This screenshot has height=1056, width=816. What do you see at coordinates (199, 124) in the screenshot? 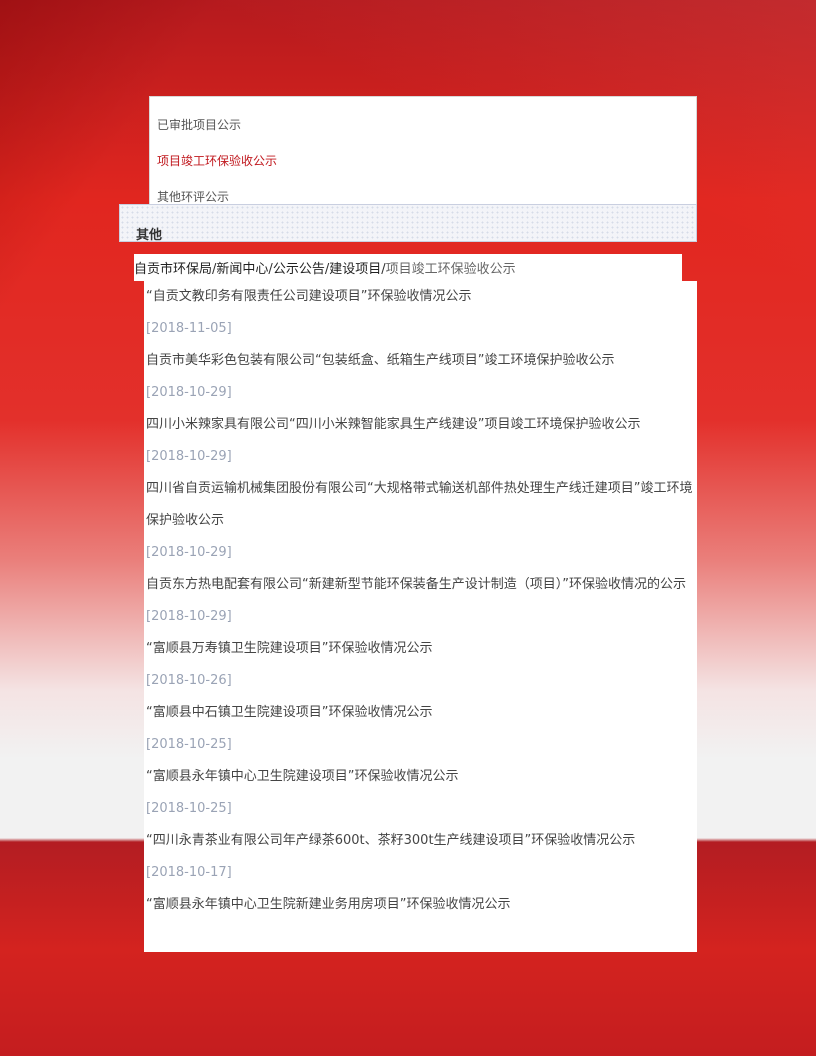
I see `menu-item-approved-projects: 已审批项目公示` at bounding box center [199, 124].